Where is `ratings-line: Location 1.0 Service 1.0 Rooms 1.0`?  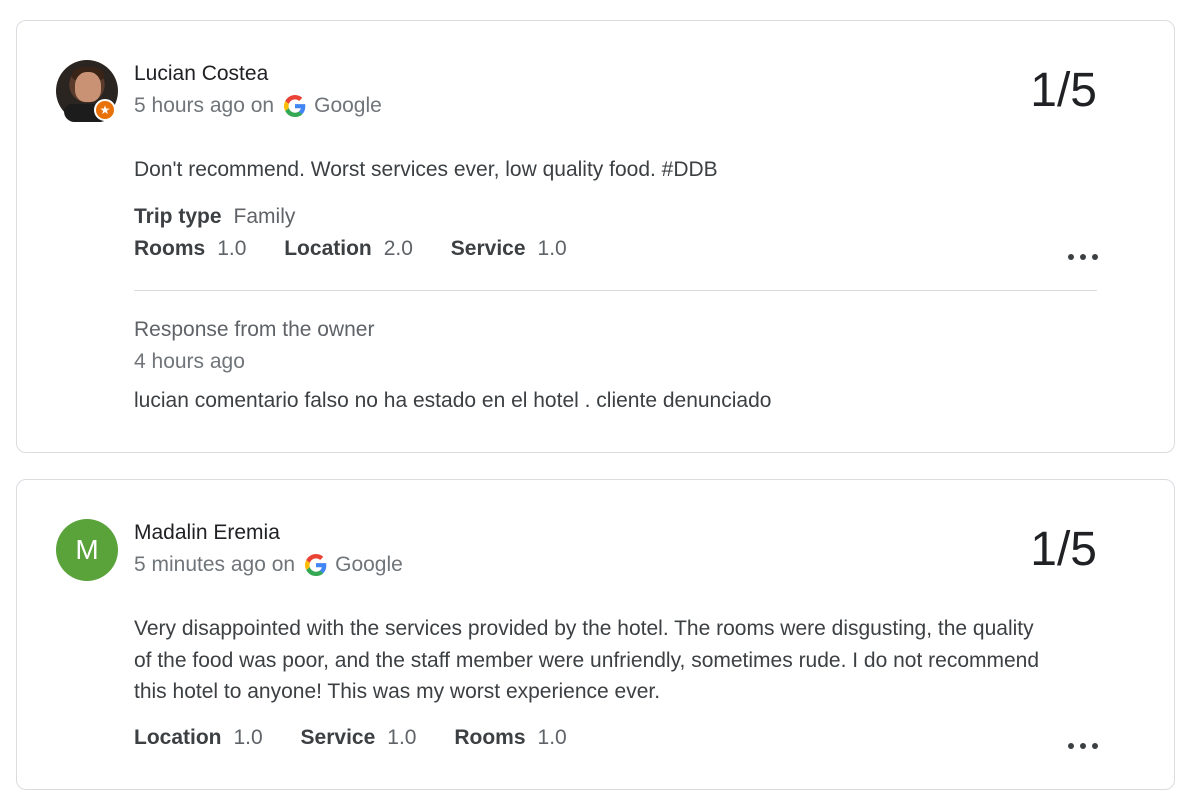
ratings-line: Location 1.0 Service 1.0 Rooms 1.0 is located at coordinates (366, 738).